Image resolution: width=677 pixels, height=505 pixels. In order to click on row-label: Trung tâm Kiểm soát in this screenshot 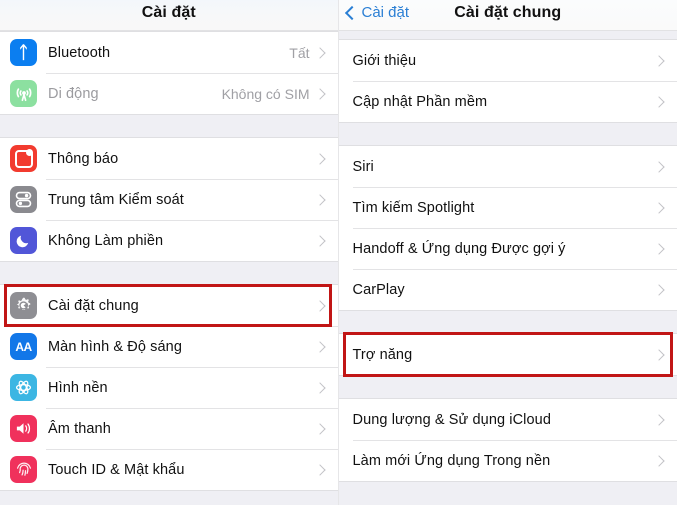, I will do `click(116, 199)`.